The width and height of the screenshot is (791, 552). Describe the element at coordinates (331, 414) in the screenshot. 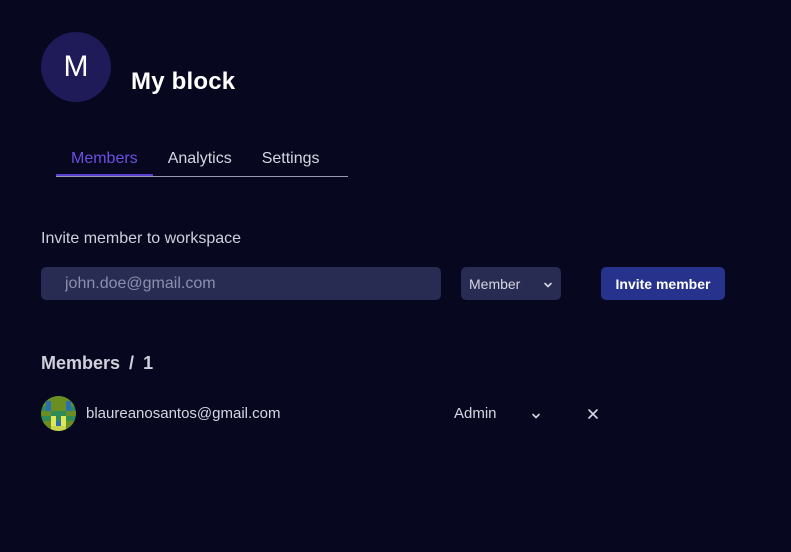

I see `member-row: blaureanosantos@gmail.com Admin` at that location.